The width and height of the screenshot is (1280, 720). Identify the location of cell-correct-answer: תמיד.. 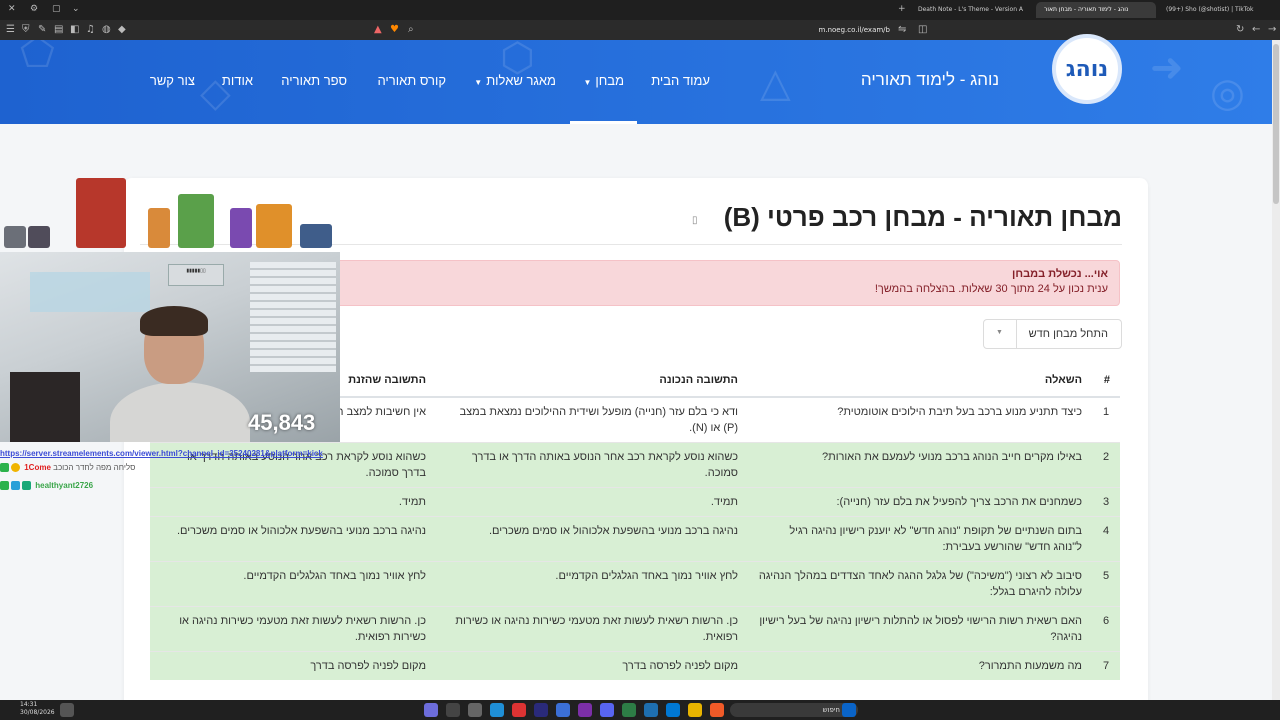
(592, 502).